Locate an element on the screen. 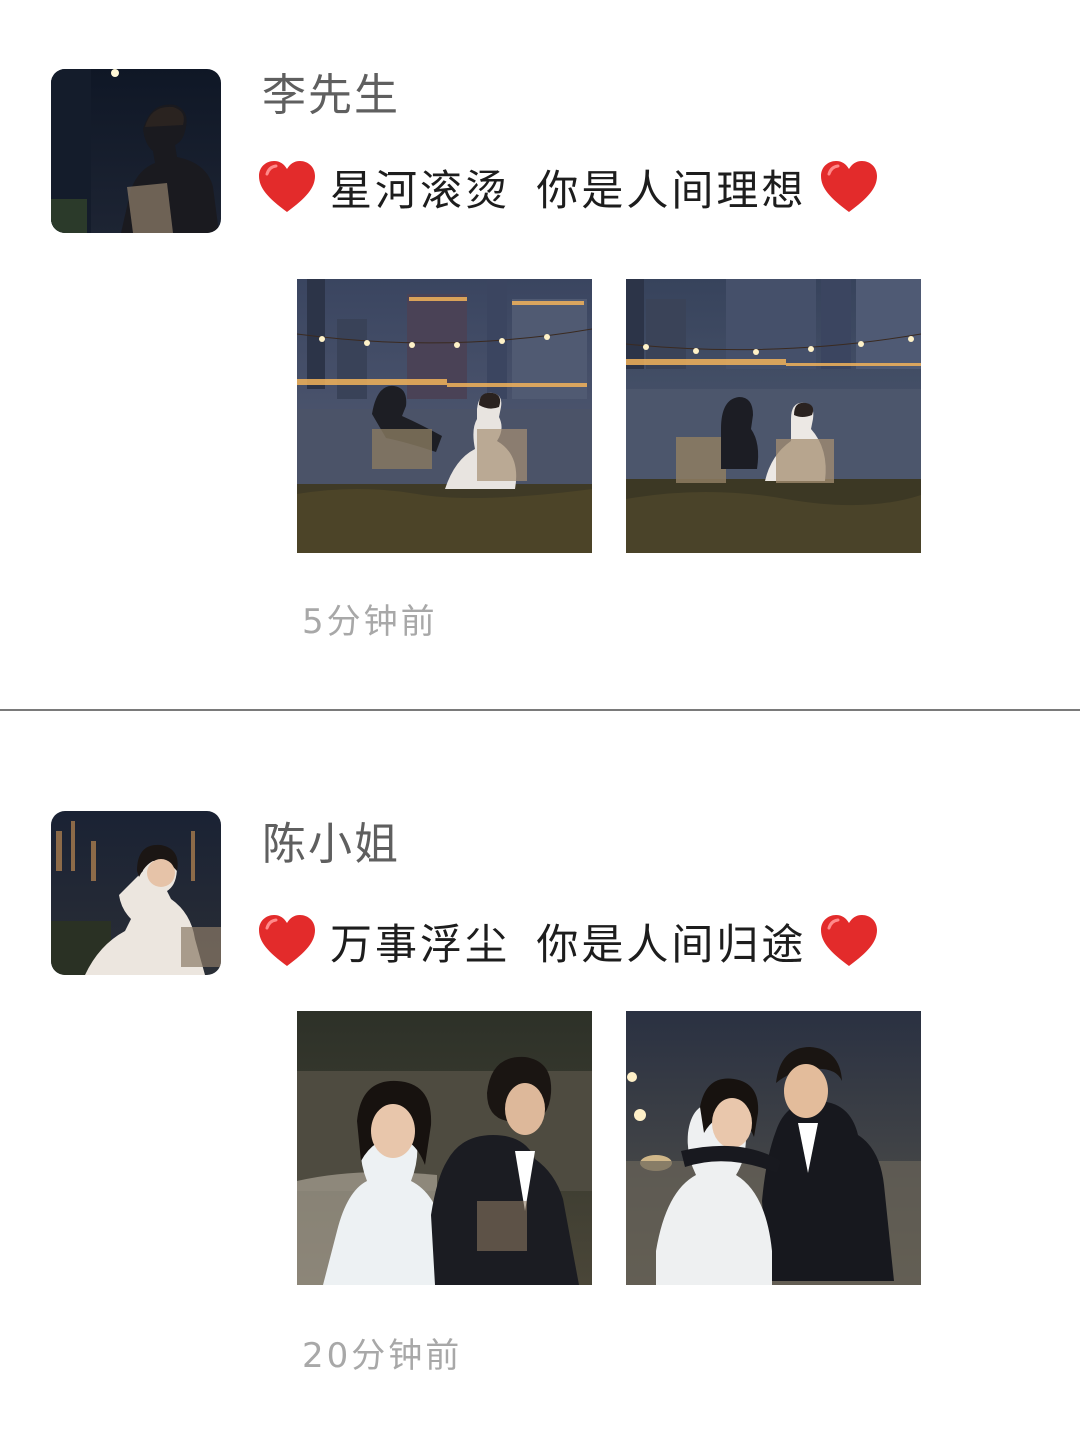 The image size is (1080, 1439). divider is located at coordinates (540, 710).